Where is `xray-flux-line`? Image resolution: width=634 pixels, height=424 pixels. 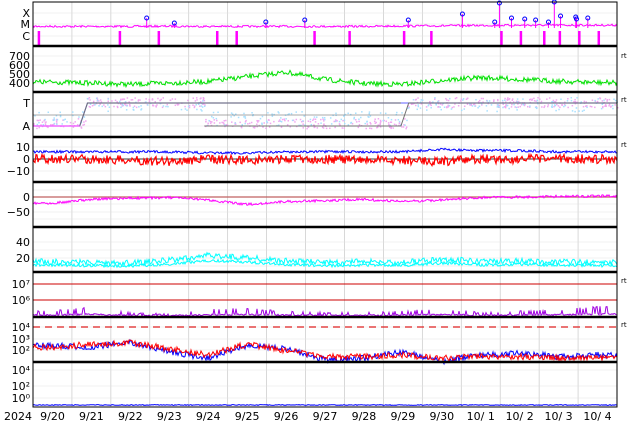 xray-flux-line is located at coordinates (325, 26).